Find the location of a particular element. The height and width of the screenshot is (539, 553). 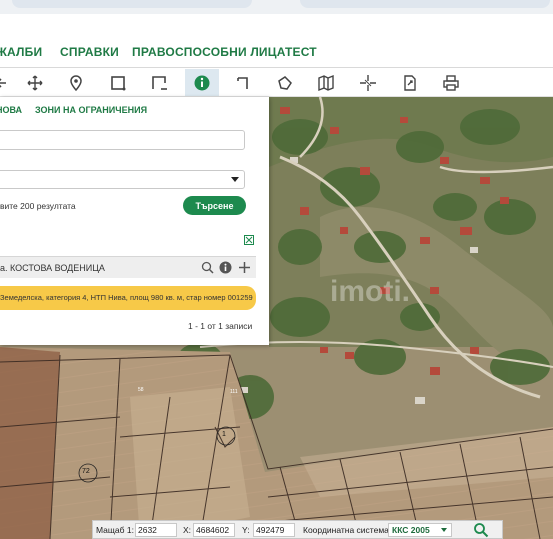

coordinates-tool is located at coordinates (368, 82).